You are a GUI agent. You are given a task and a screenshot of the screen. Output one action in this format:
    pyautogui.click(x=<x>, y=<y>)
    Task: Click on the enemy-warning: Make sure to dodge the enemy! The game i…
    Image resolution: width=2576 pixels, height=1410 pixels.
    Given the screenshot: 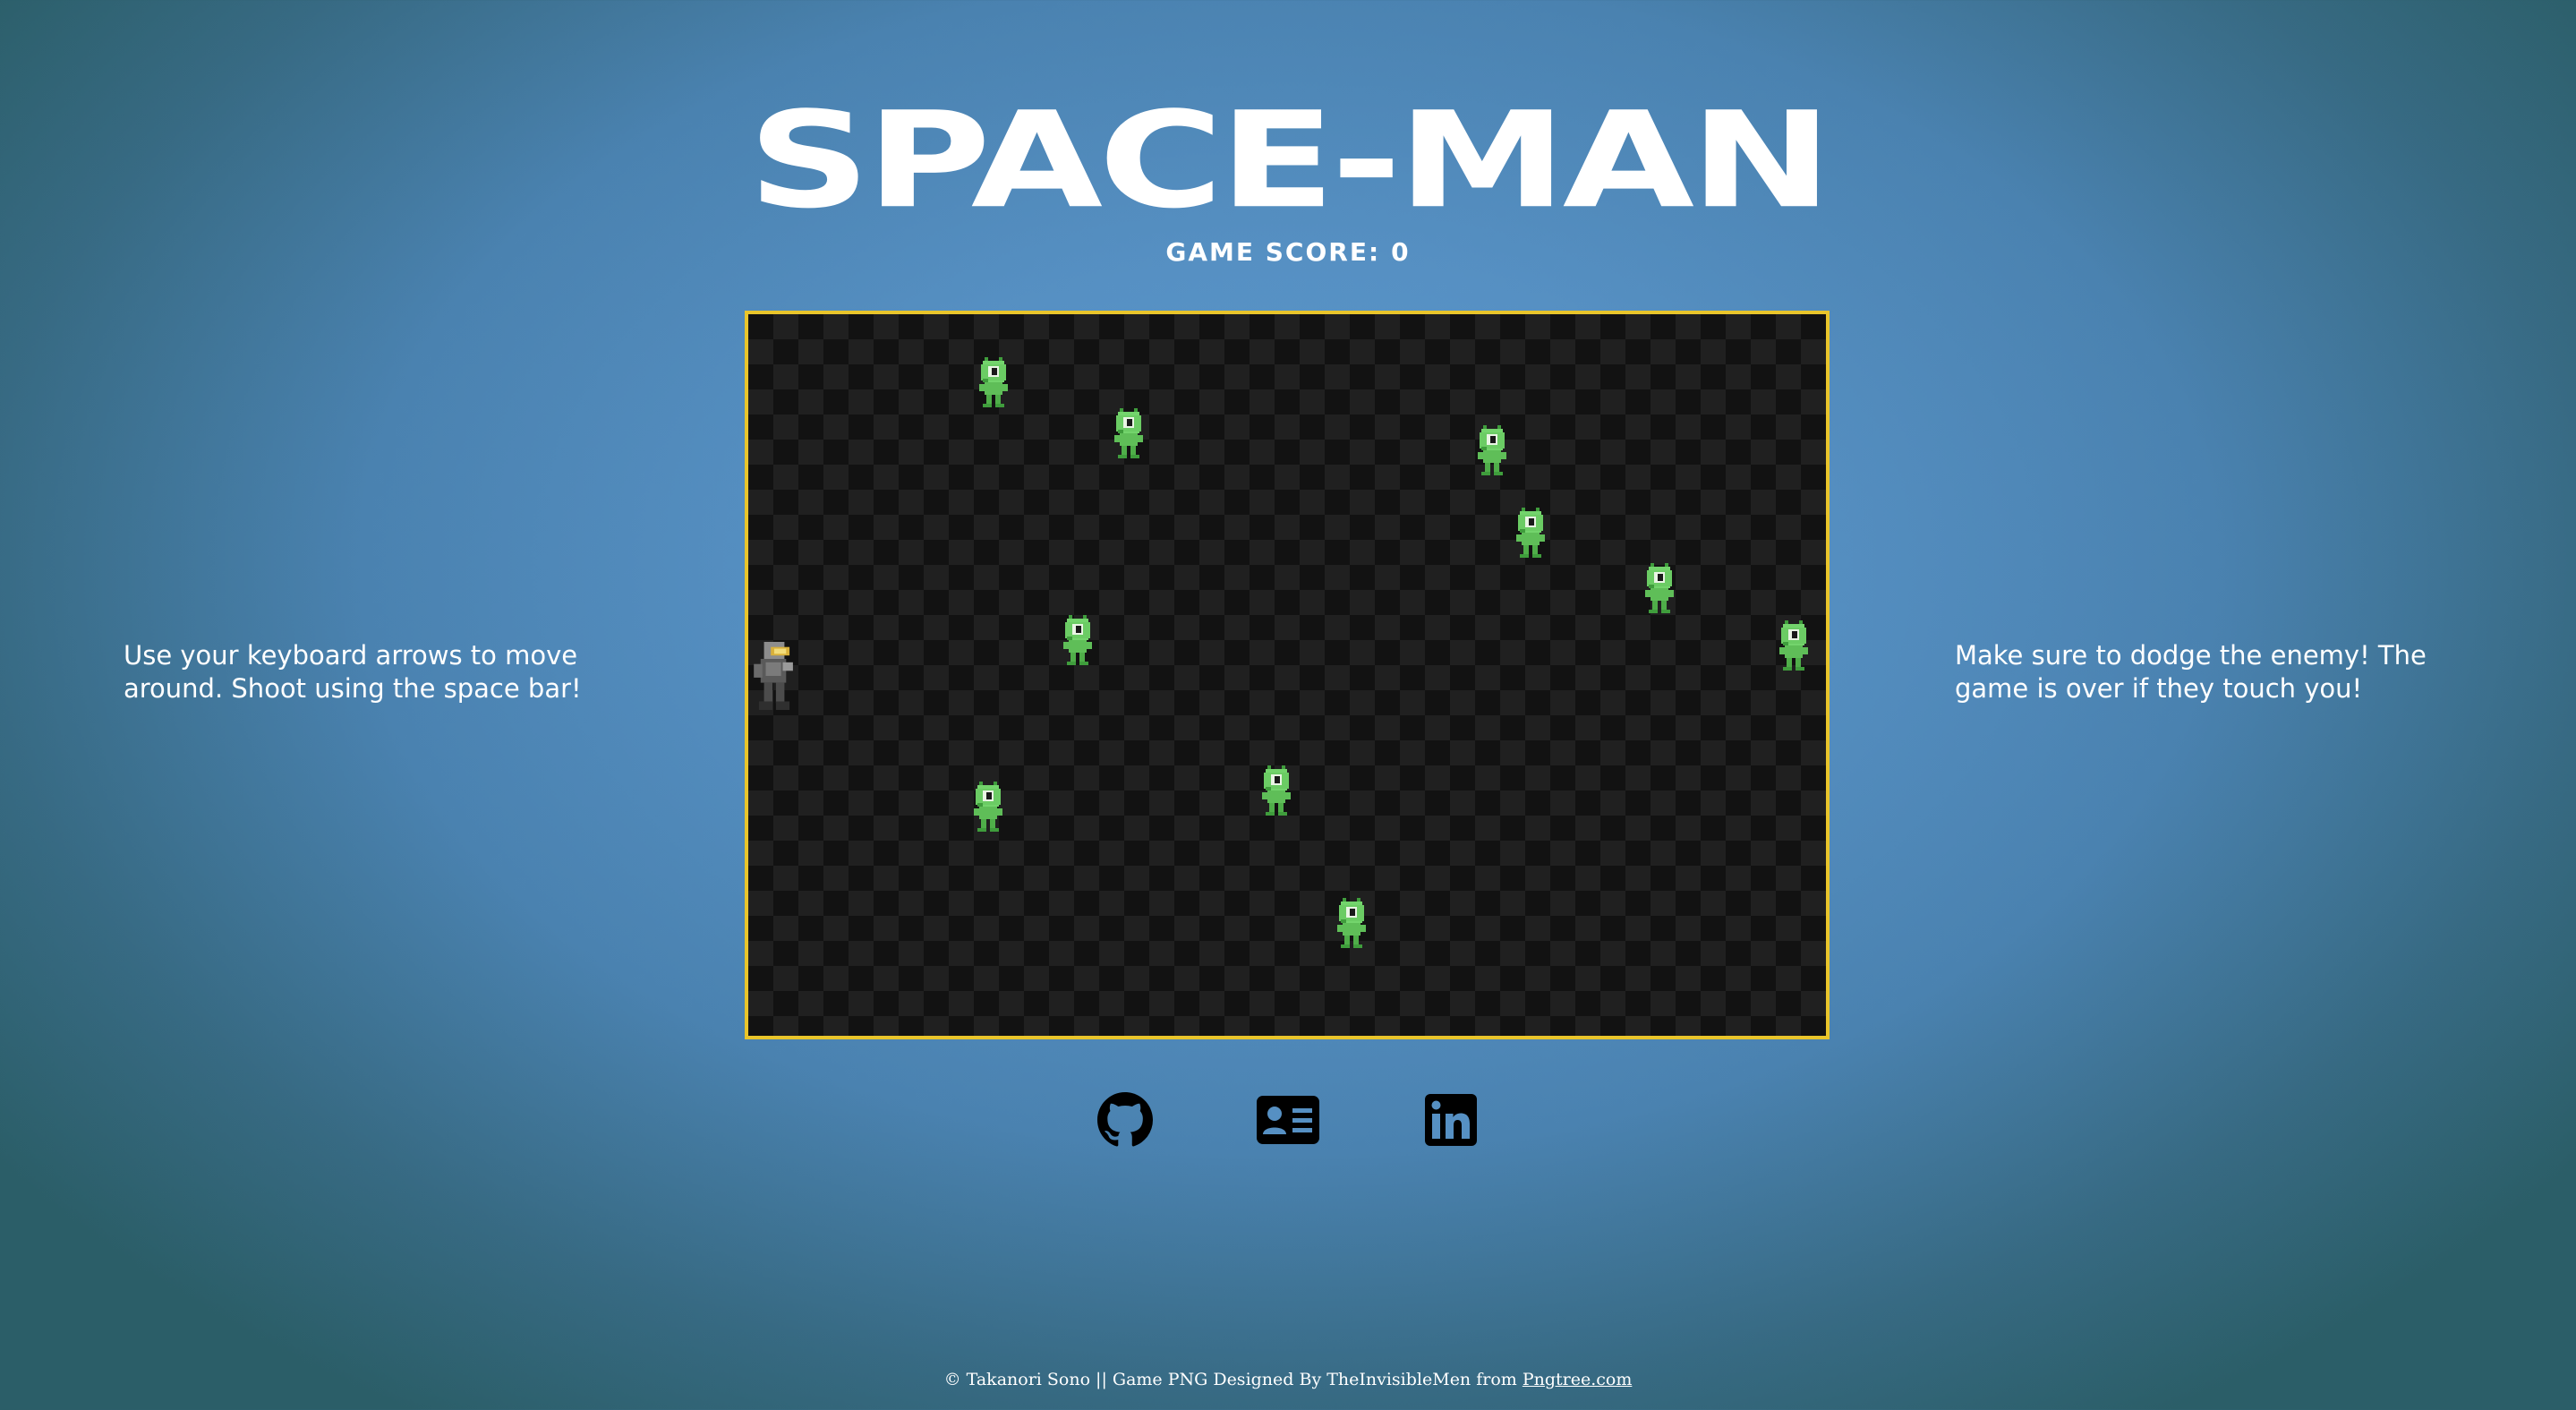 What is the action you would take?
    pyautogui.click(x=2191, y=672)
    